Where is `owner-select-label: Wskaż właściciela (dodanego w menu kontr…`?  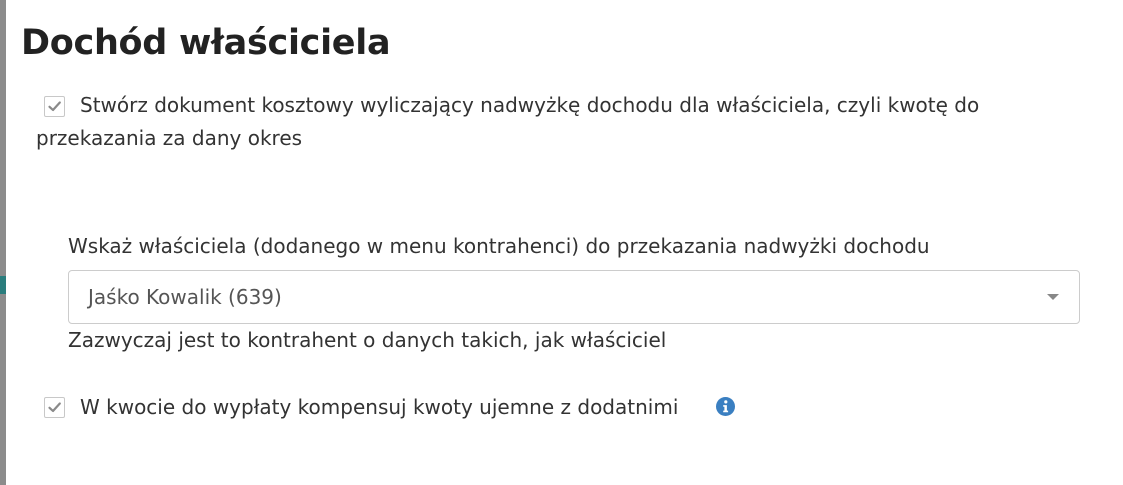
owner-select-label: Wskaż właściciela (dodanego w menu kontr… is located at coordinates (499, 246).